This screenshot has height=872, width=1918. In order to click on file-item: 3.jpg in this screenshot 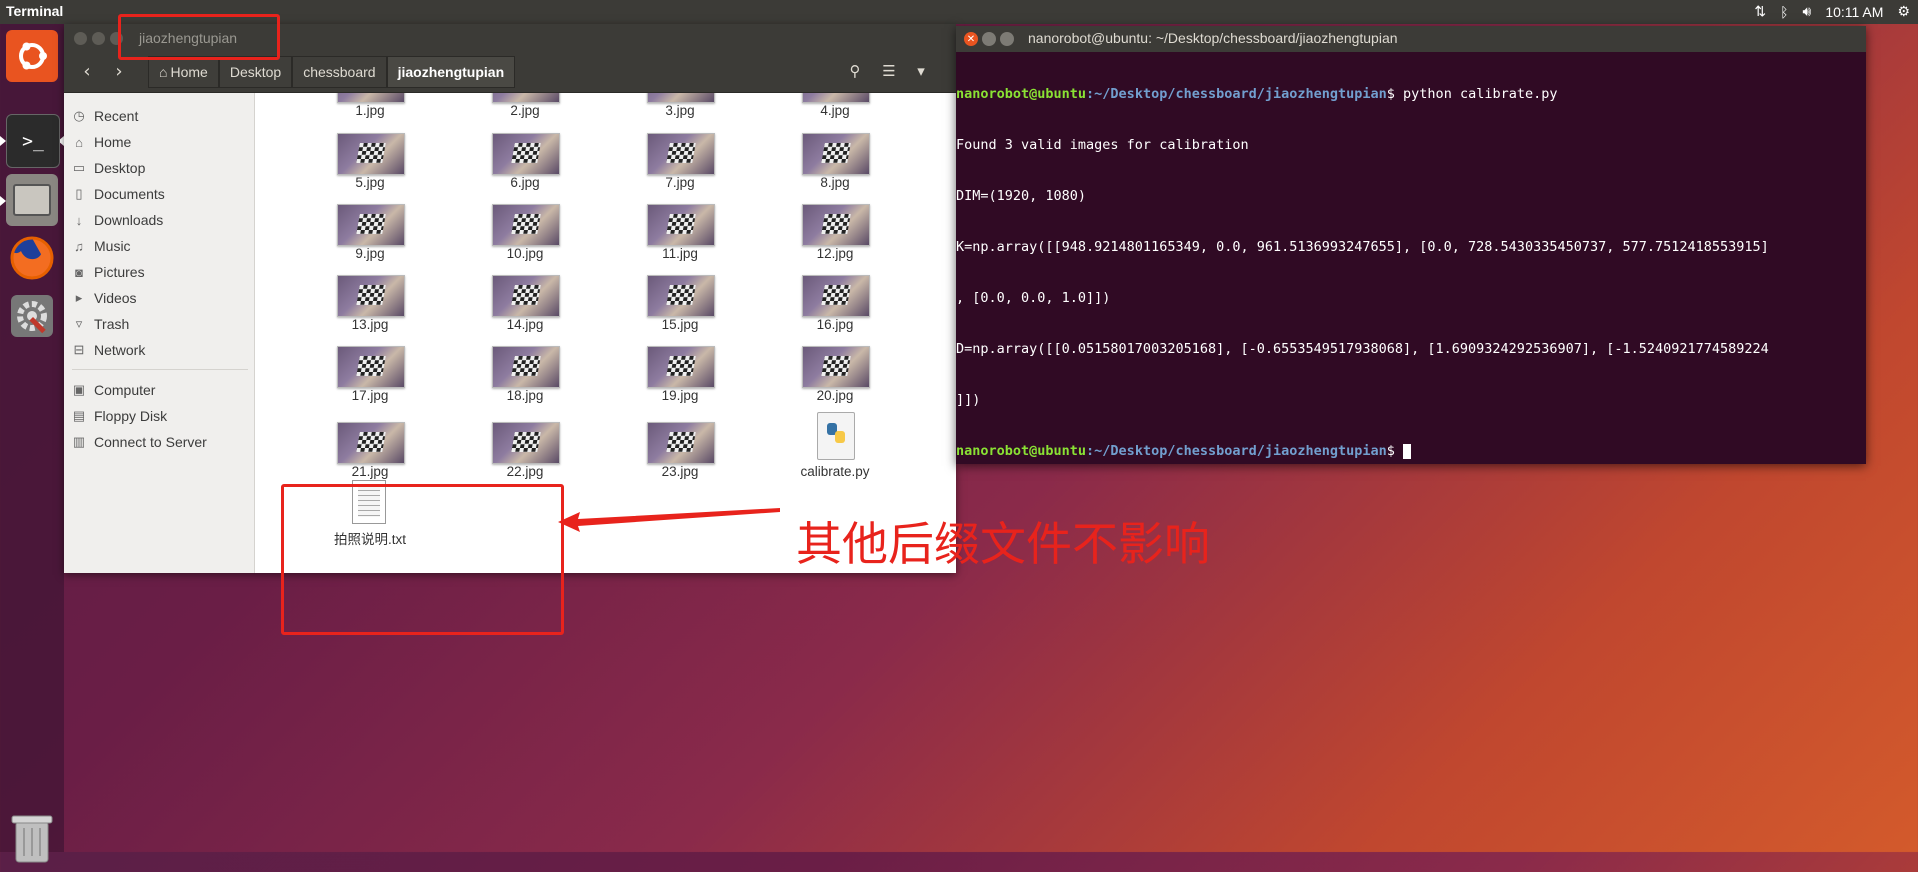, I will do `click(675, 112)`.